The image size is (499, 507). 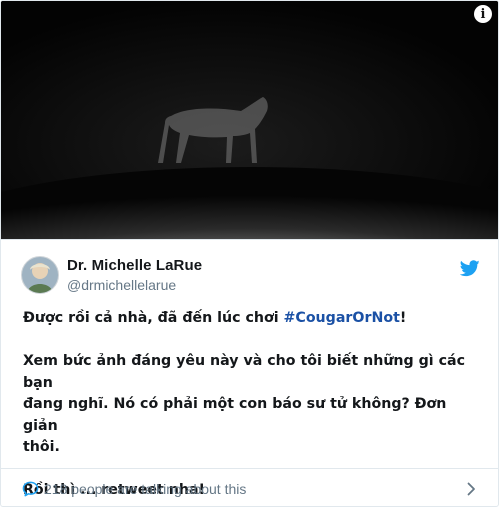 I want to click on speech-bubble-icon, so click(x=30, y=489).